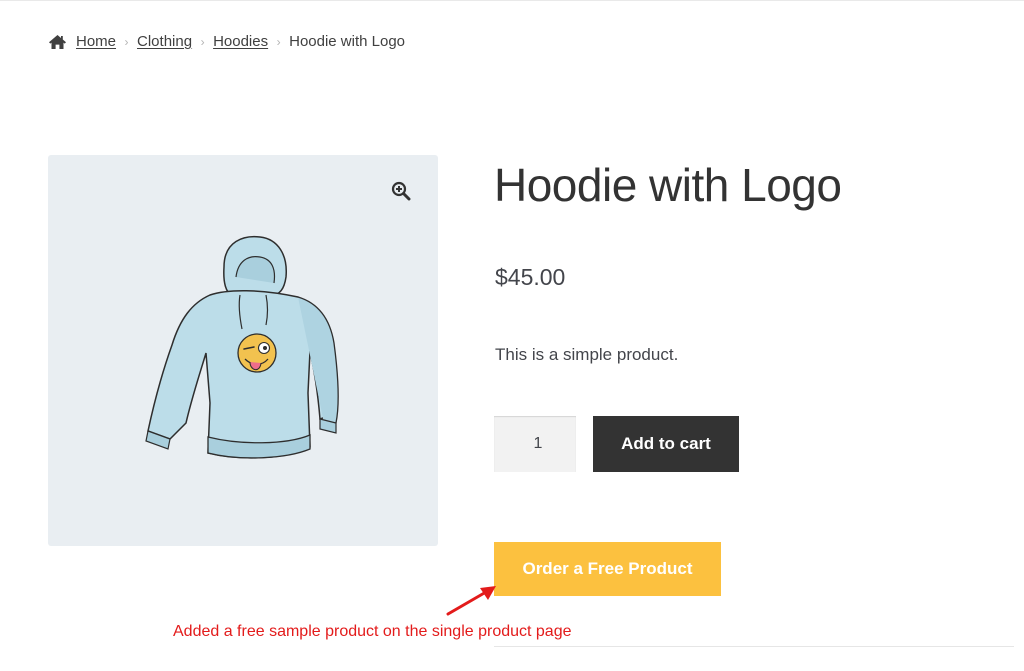 This screenshot has height=671, width=1024. I want to click on header-divider, so click(512, 0).